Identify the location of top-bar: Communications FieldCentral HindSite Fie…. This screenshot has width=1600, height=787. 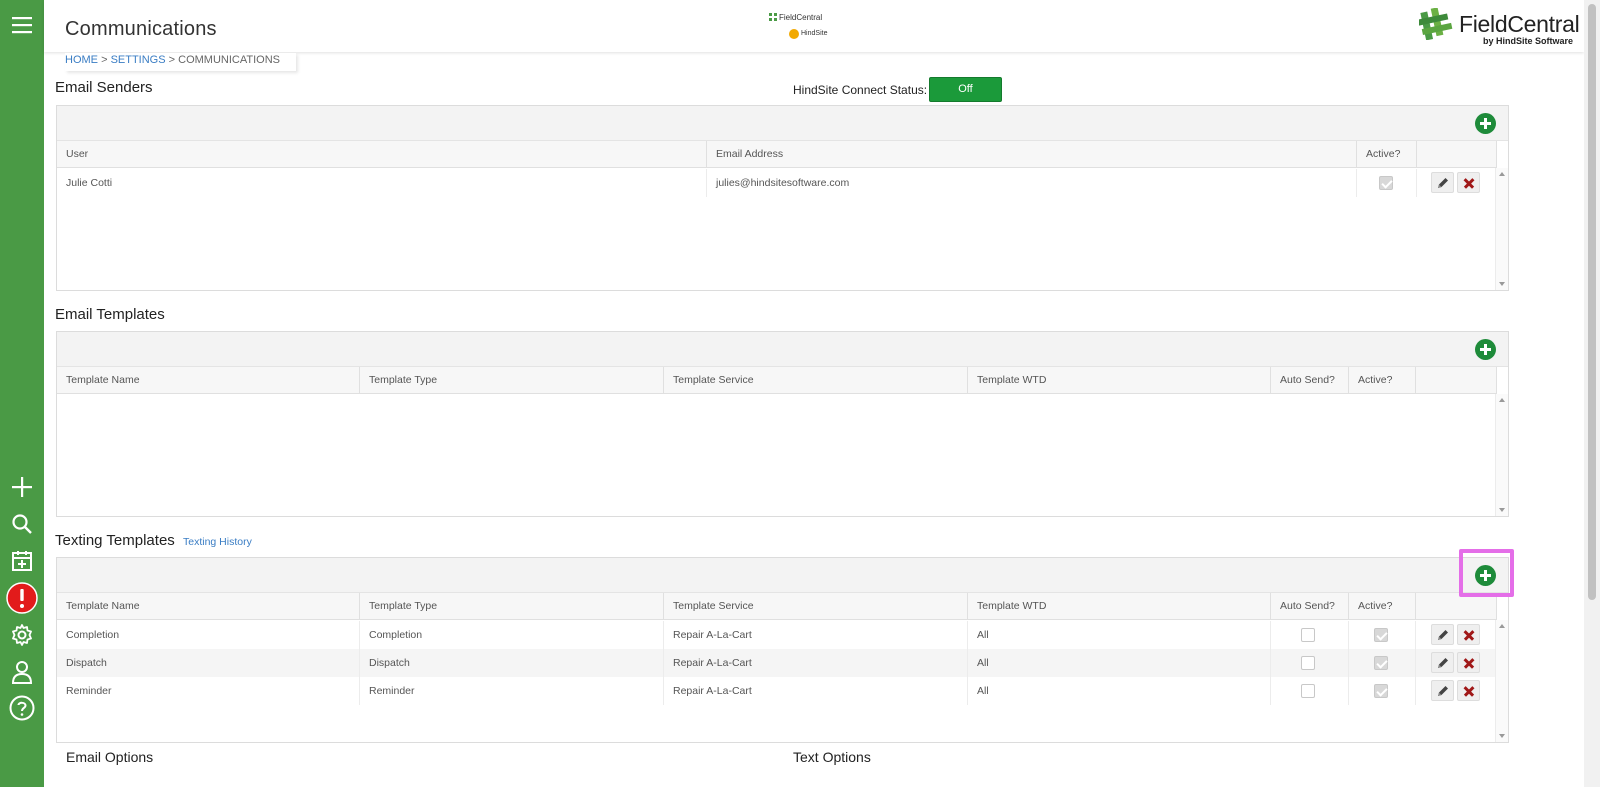
(814, 26).